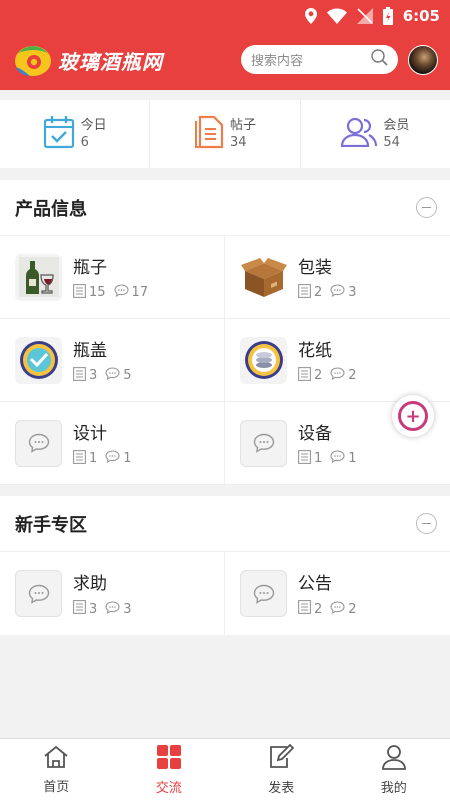 The image size is (450, 800). I want to click on forum-board-help: 求助 3 3, so click(112, 593).